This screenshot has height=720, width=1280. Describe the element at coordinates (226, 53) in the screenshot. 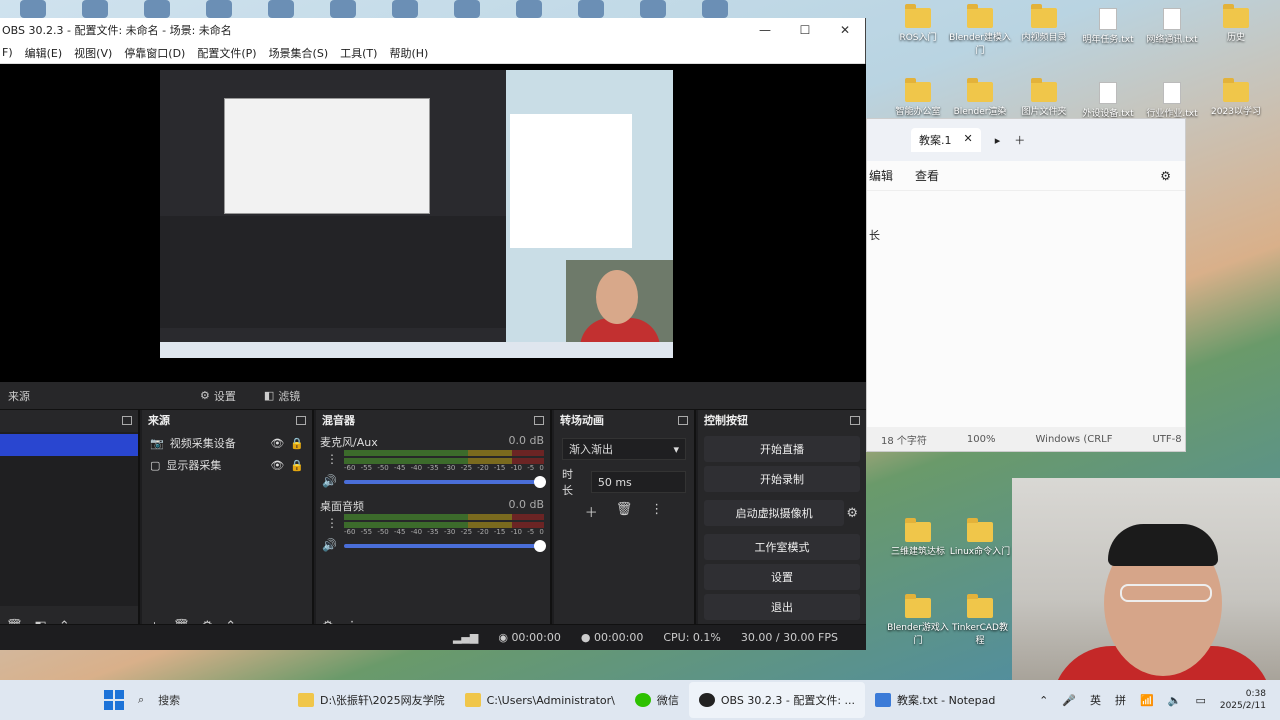

I see `menu-profile: 配置文件(P)` at that location.